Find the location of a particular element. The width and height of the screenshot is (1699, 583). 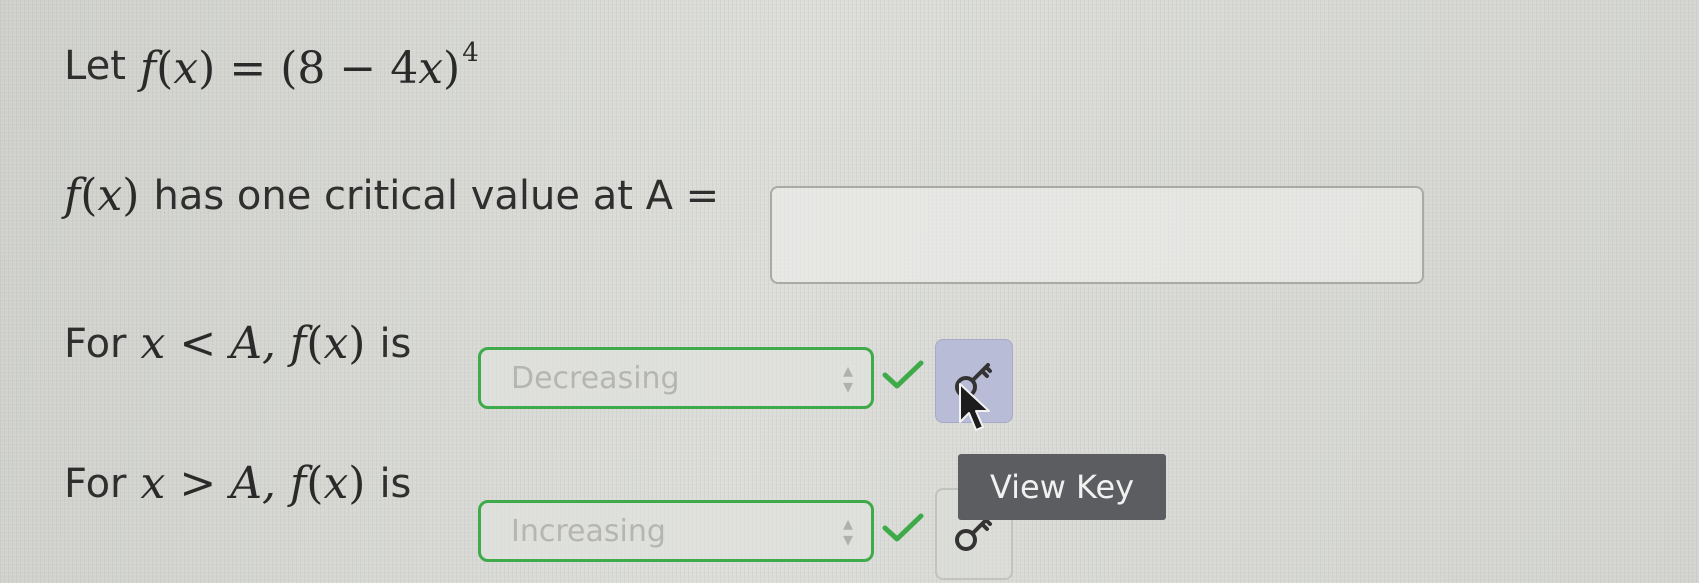

right-behavior-value: Increasing is located at coordinates (588, 531).